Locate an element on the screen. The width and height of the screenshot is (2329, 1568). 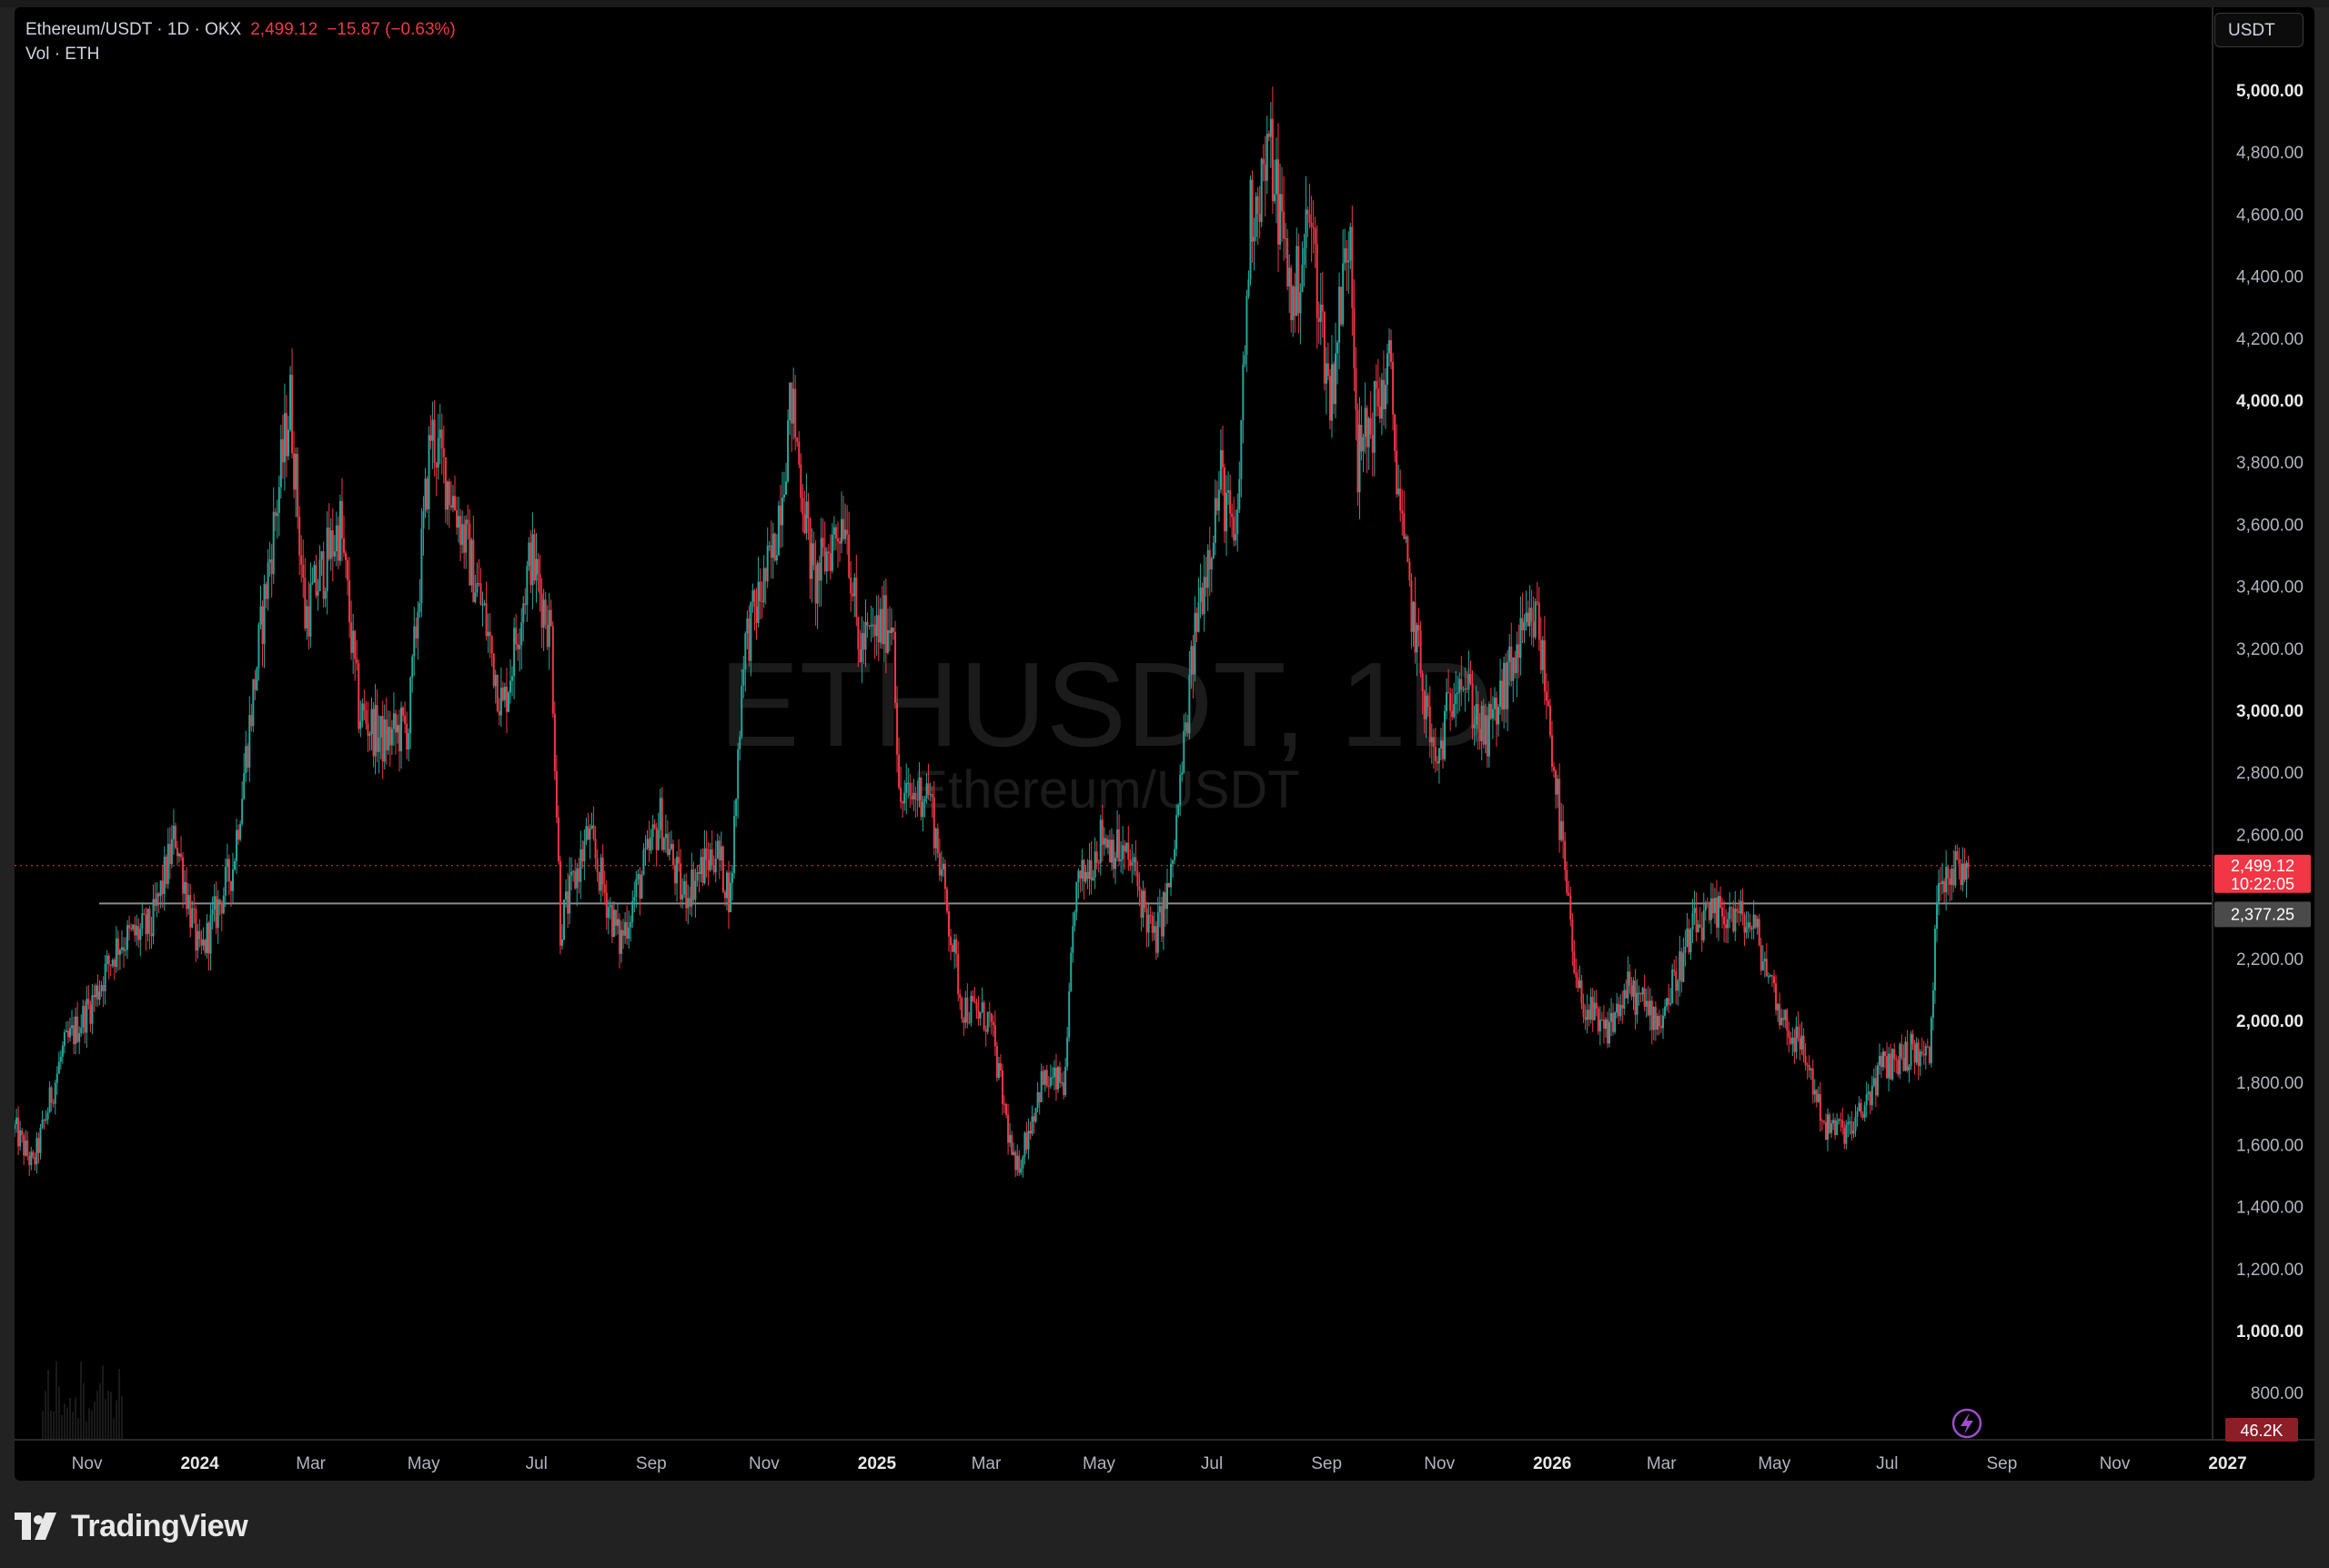
time-tick-label: Sep is located at coordinates (1326, 1463).